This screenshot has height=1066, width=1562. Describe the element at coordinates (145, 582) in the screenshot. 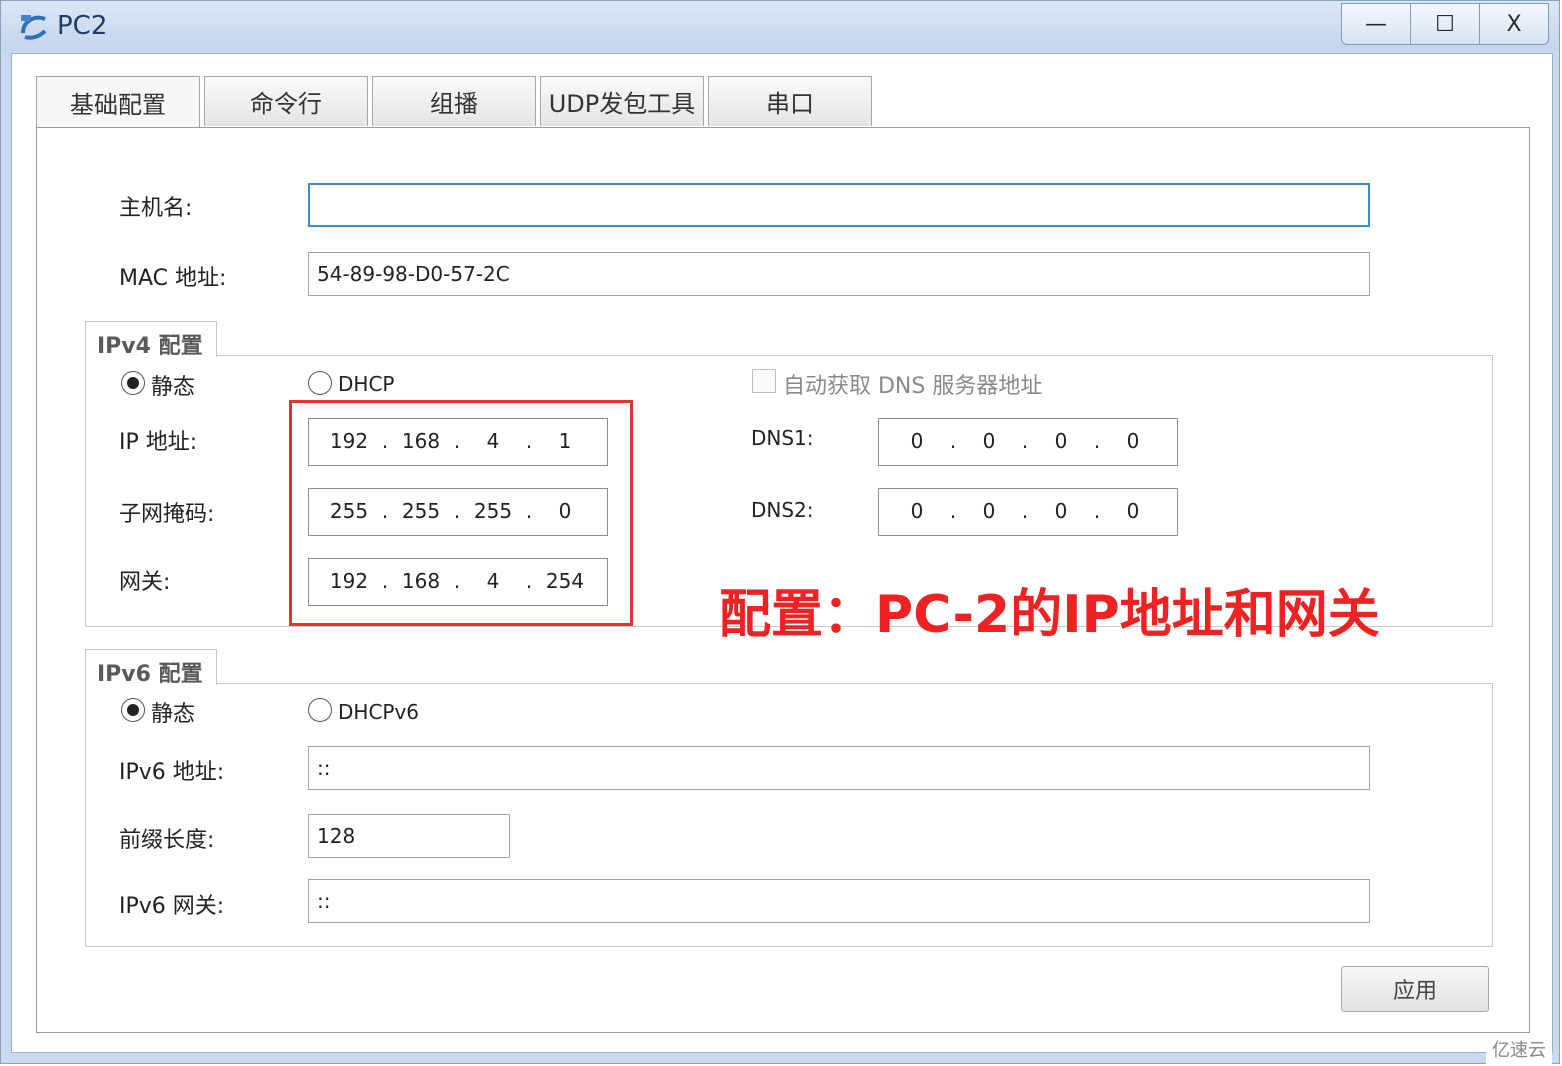

I see `gateway-label: 网关:` at that location.